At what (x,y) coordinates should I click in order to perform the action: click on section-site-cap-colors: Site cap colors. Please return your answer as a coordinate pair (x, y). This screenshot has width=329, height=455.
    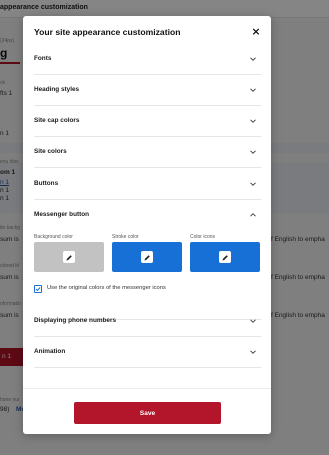
    Looking at the image, I should click on (147, 121).